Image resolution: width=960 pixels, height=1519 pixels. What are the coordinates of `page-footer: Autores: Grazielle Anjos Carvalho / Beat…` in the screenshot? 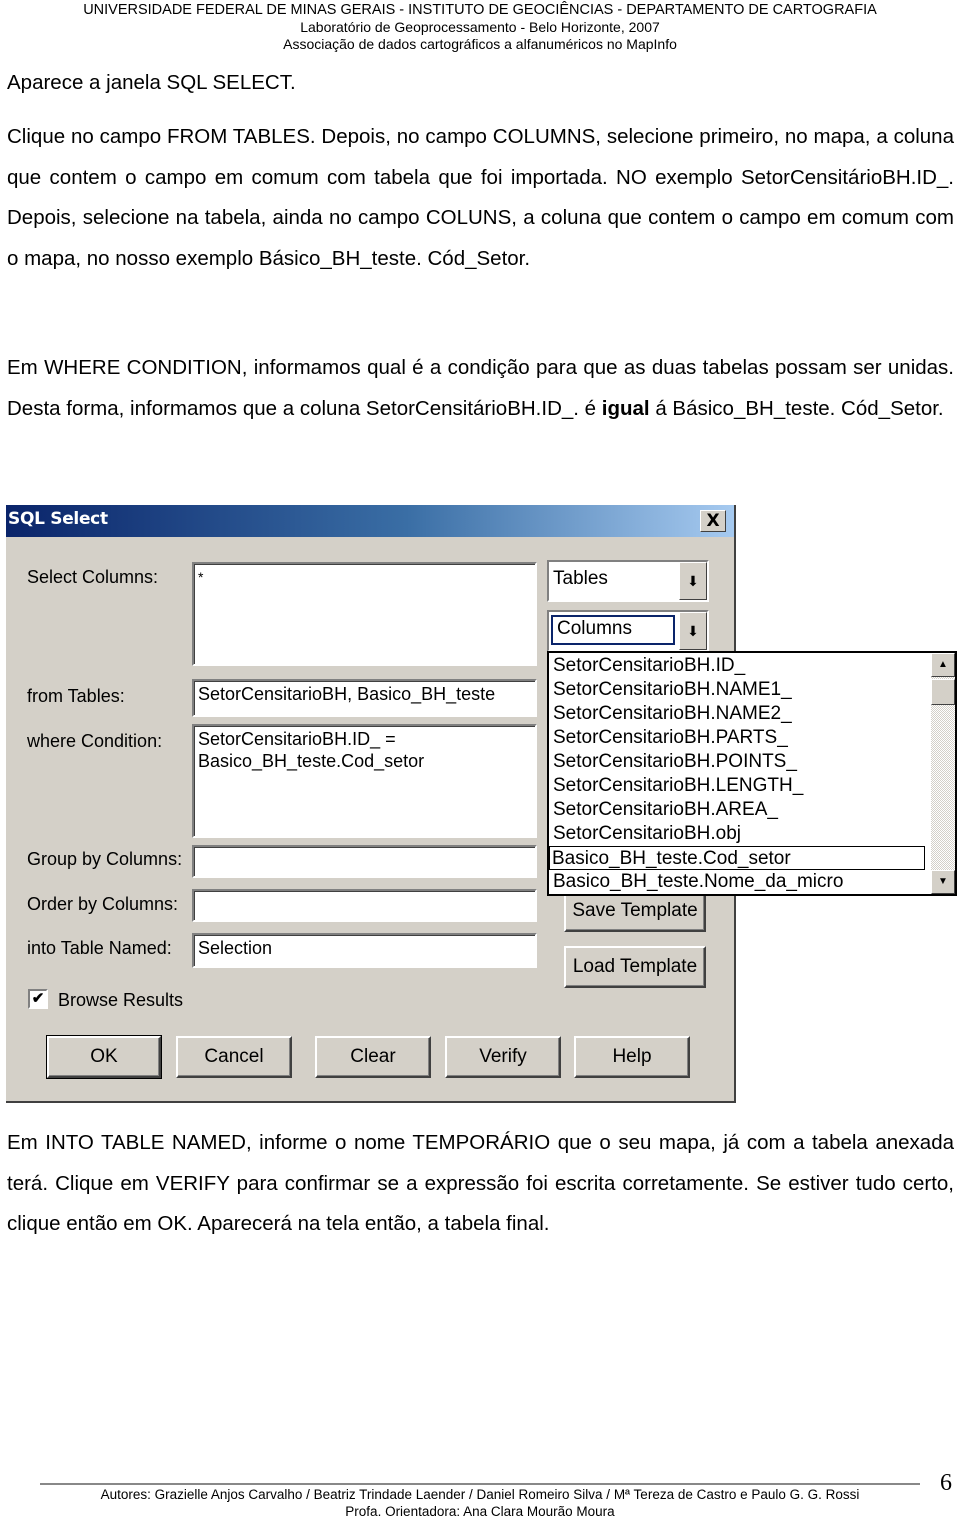 It's located at (480, 1502).